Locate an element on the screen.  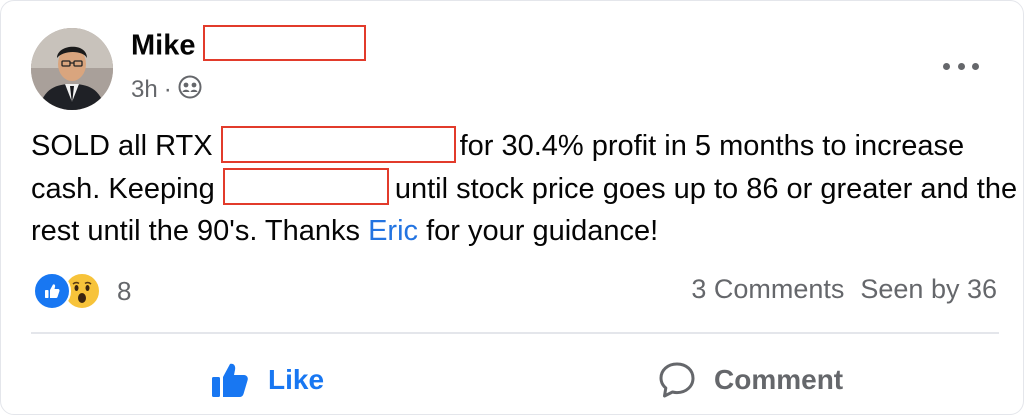
comment-button: Comment is located at coordinates (750, 380).